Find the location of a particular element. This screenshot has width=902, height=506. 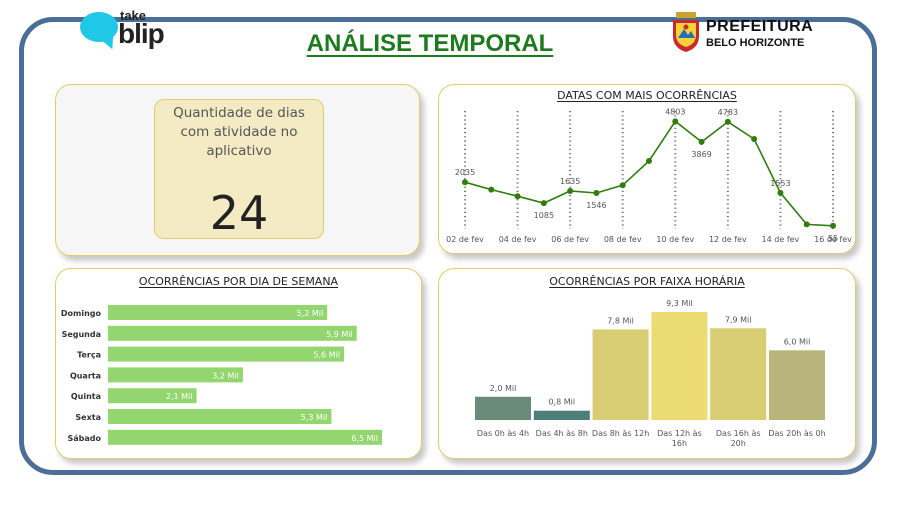

x-tick-label: 12 de fev is located at coordinates (728, 239).